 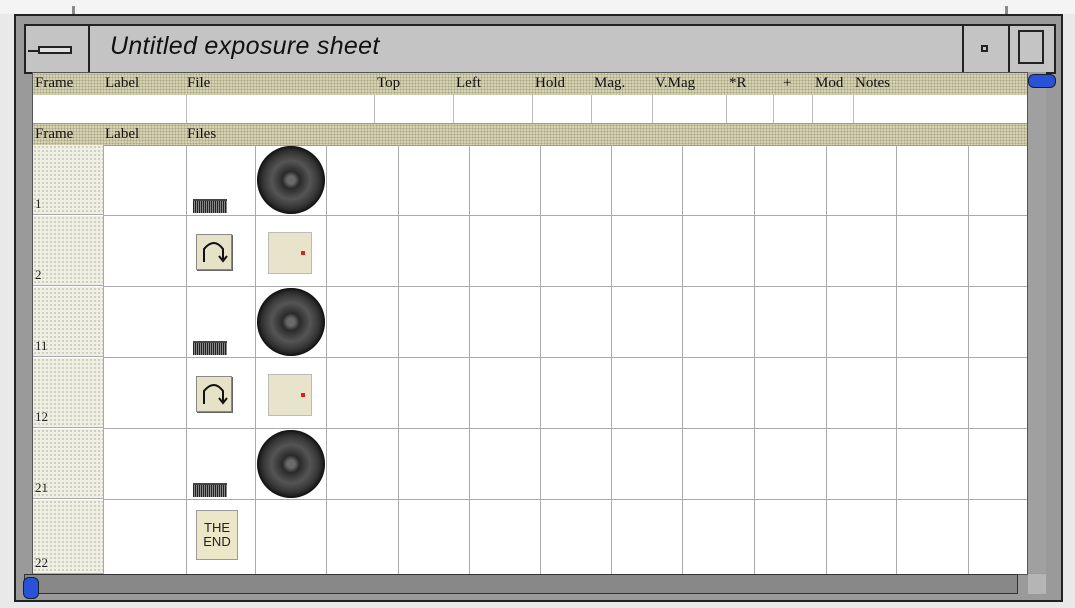 I want to click on col-r: *R, so click(x=738, y=83).